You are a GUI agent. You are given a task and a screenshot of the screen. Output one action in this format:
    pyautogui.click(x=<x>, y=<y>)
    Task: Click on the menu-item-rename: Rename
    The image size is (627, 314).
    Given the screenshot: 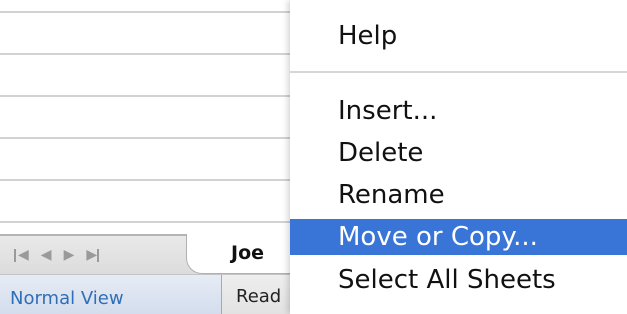 What is the action you would take?
    pyautogui.click(x=458, y=195)
    